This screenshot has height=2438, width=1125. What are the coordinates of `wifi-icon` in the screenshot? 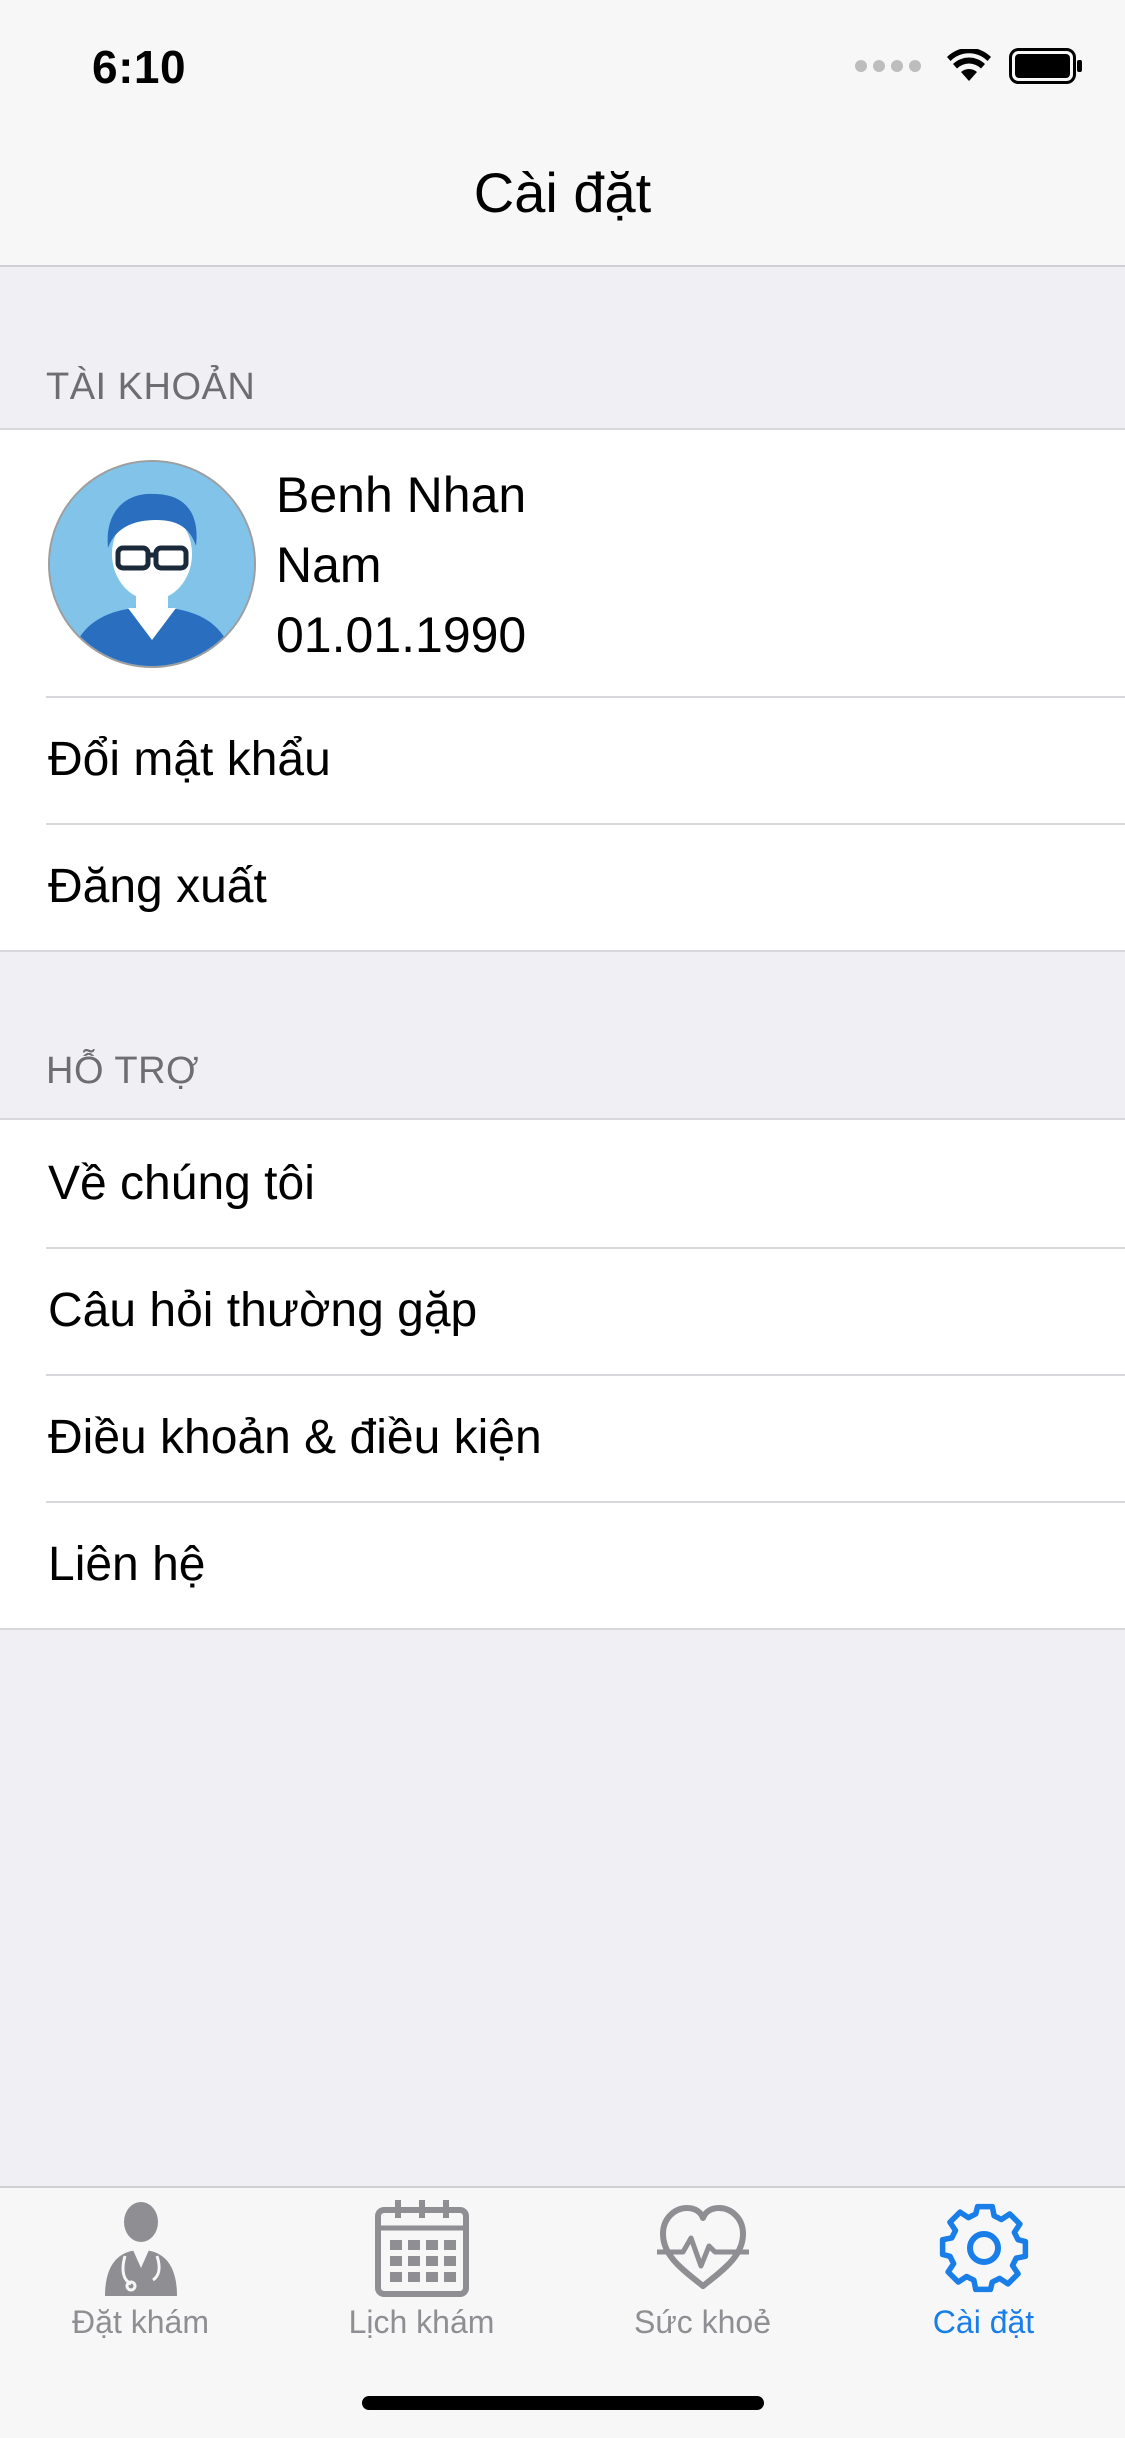 It's located at (969, 65).